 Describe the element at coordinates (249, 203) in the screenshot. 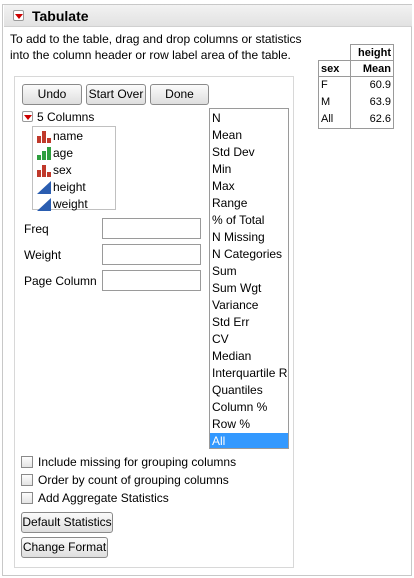

I see `stat-item: Range` at that location.